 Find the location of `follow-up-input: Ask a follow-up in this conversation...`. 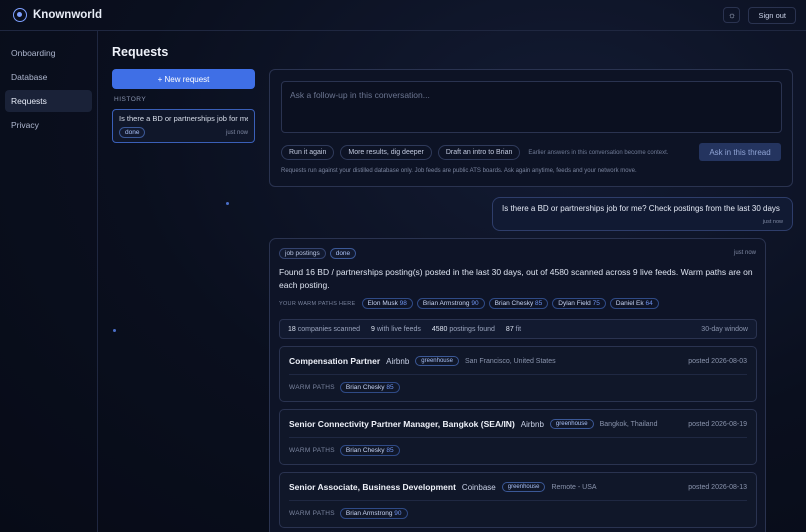

follow-up-input: Ask a follow-up in this conversation... is located at coordinates (531, 107).